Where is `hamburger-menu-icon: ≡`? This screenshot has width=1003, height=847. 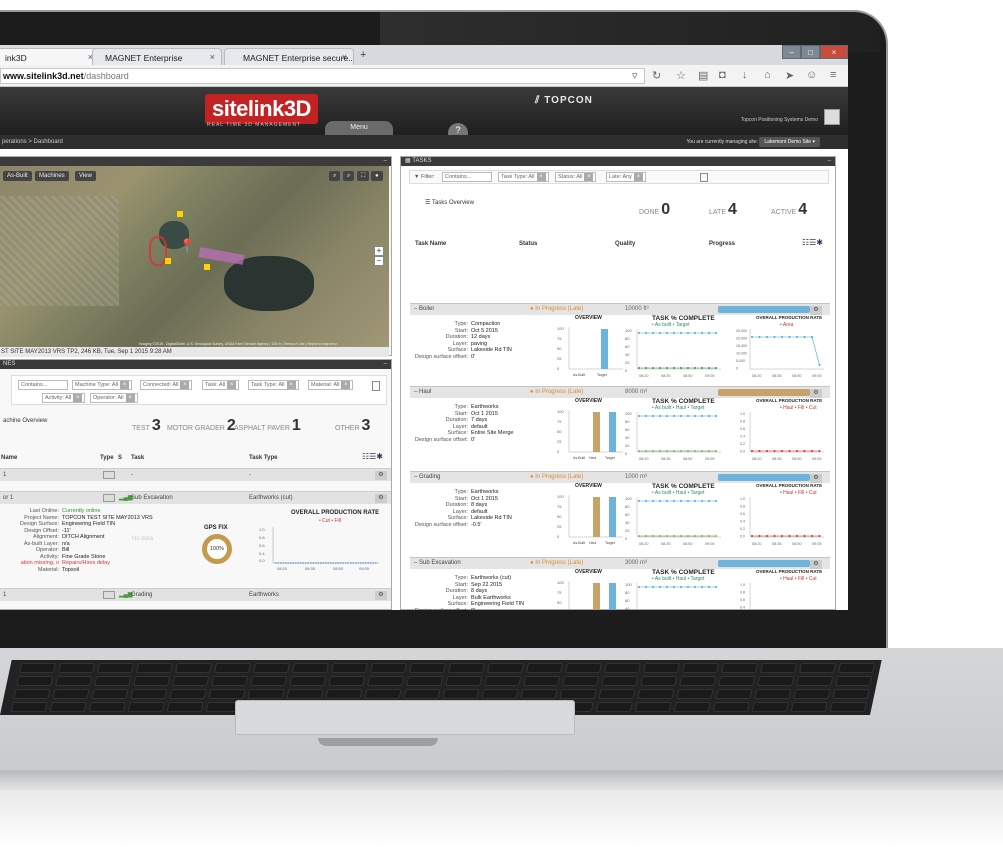
hamburger-menu-icon: ≡ is located at coordinates (833, 75).